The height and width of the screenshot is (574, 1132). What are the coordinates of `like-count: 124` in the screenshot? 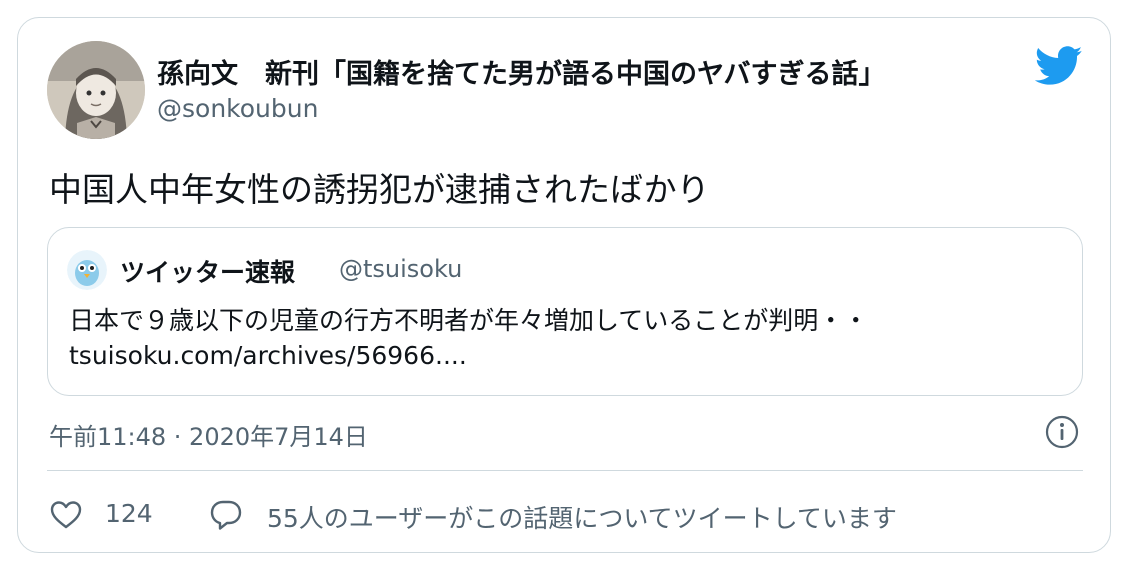 It's located at (129, 513).